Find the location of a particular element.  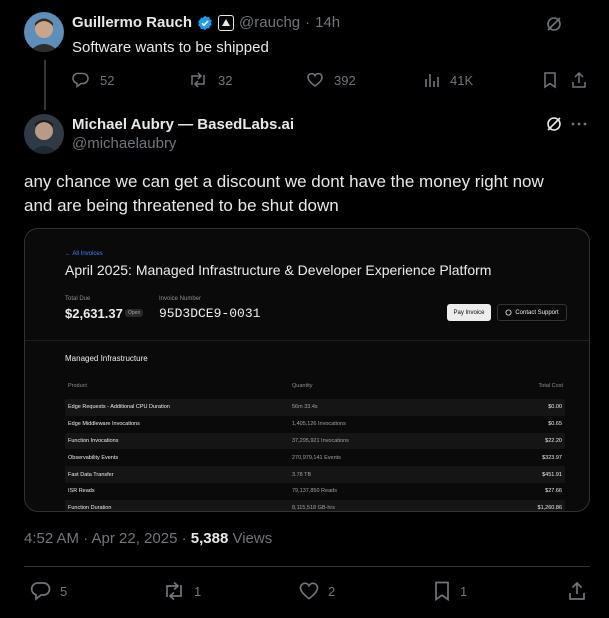

parent-like-count: 392 is located at coordinates (345, 80).